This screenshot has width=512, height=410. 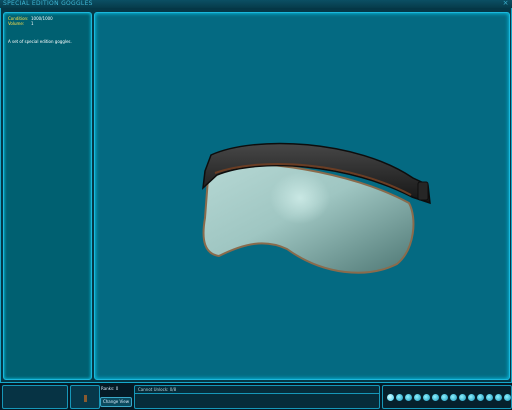 What do you see at coordinates (507, 397) in the screenshot?
I see `quest-icon` at bounding box center [507, 397].